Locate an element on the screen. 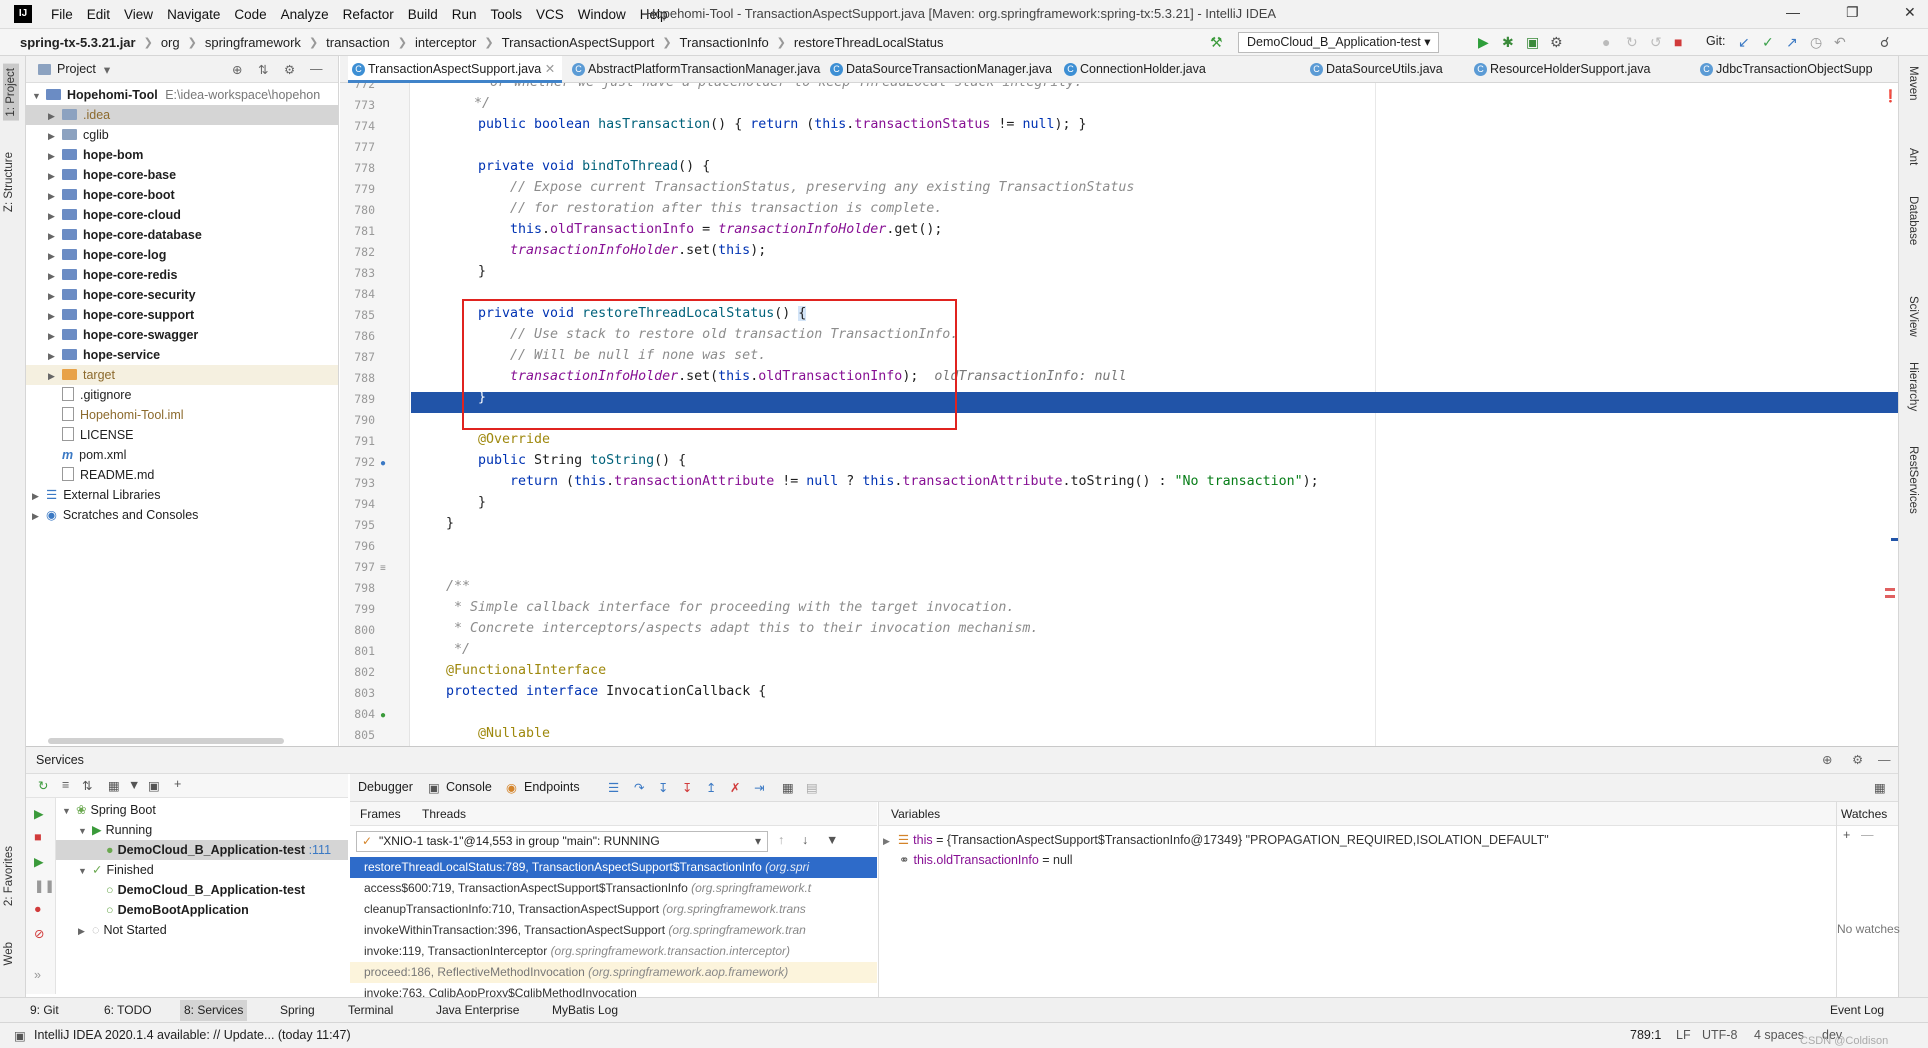 The width and height of the screenshot is (1928, 1048). tool-tab-mybatis-log: MyBatis Log is located at coordinates (585, 1010).